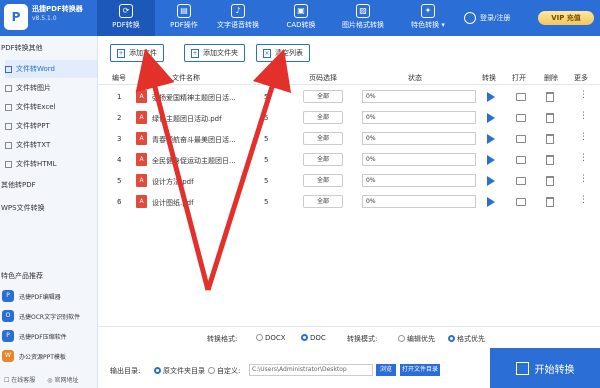 This screenshot has height=388, width=600. Describe the element at coordinates (416, 339) in the screenshot. I see `mode-edit-radio: 编辑优先` at that location.